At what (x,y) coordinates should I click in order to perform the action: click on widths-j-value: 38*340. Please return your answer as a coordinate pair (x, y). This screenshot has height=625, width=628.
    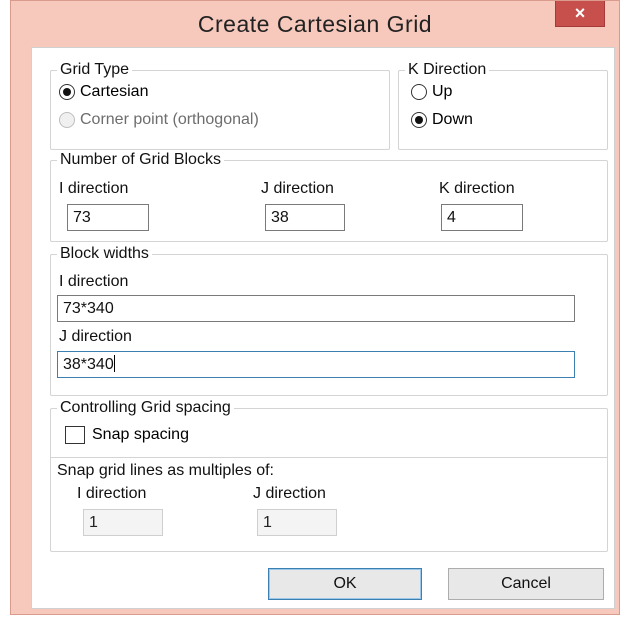
    Looking at the image, I should click on (88, 364).